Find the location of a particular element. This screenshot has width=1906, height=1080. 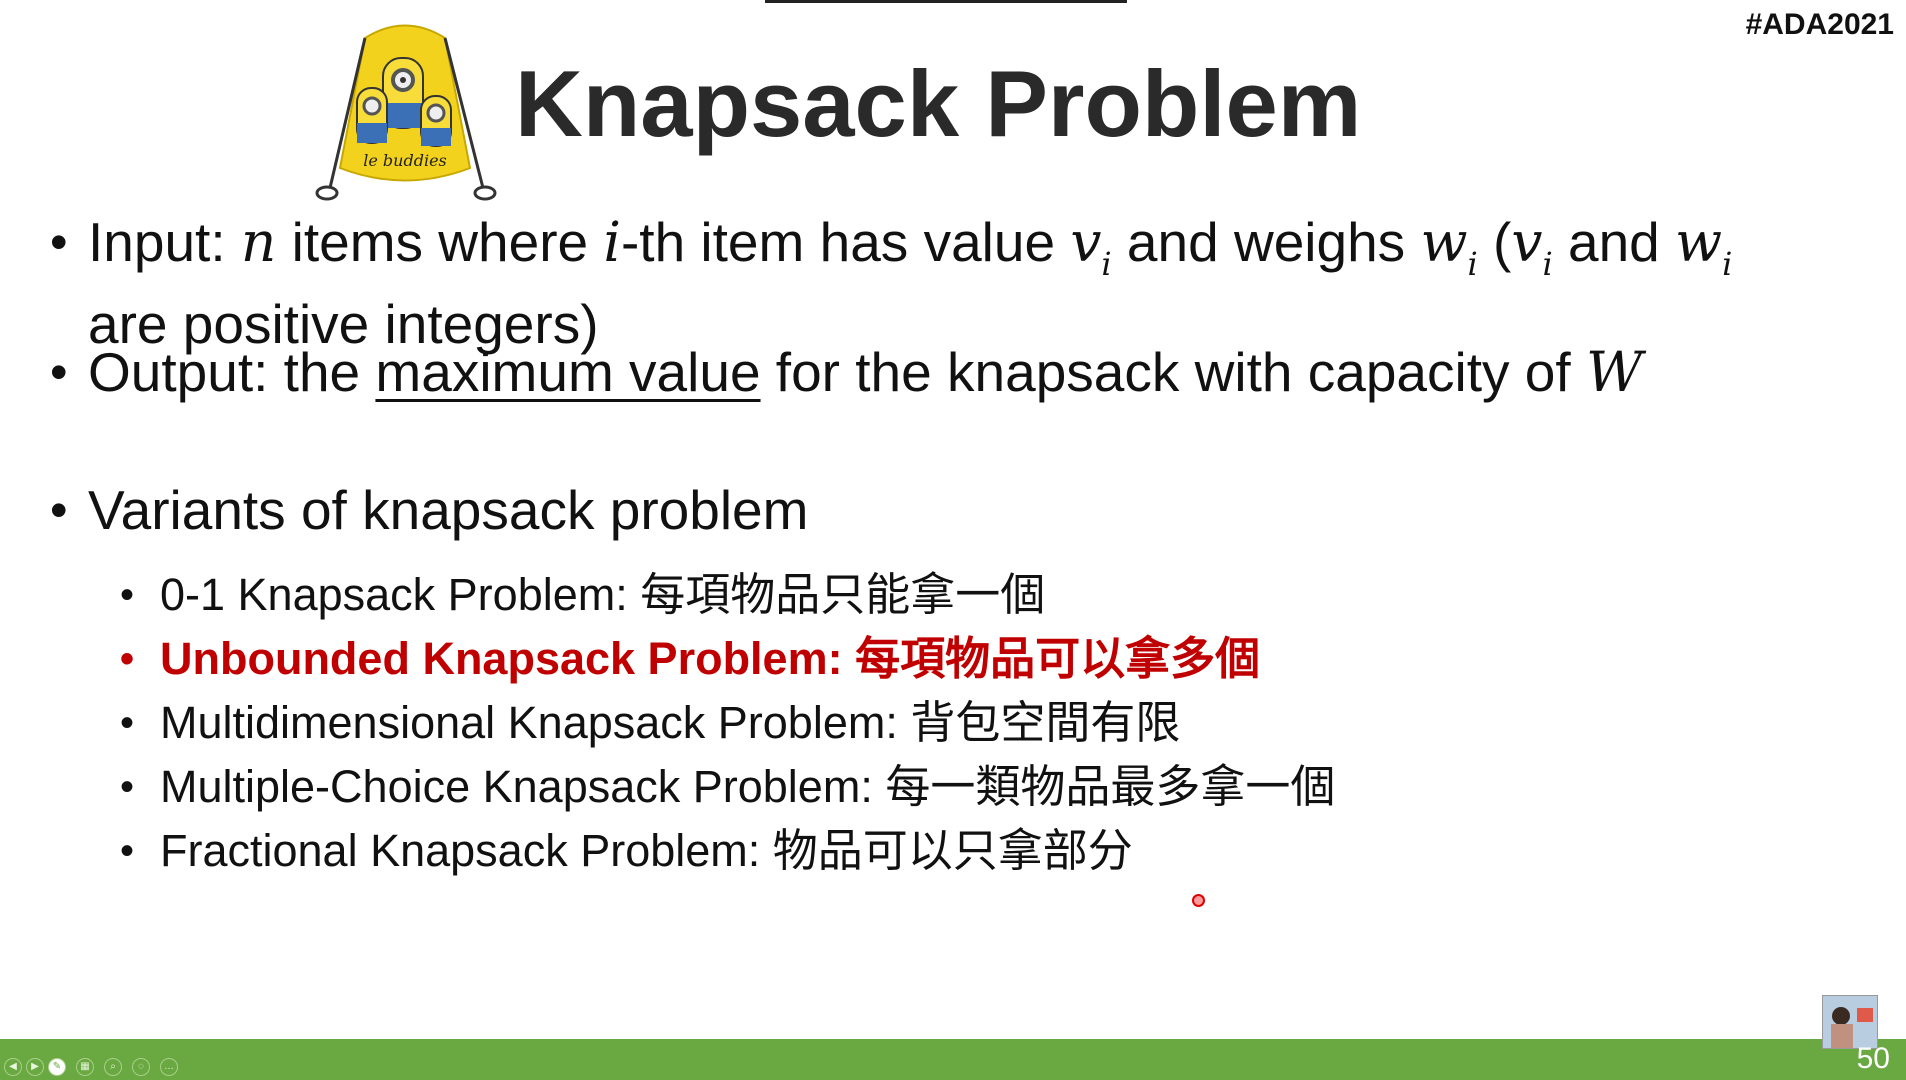

slide-number: 50 is located at coordinates (1873, 1058).